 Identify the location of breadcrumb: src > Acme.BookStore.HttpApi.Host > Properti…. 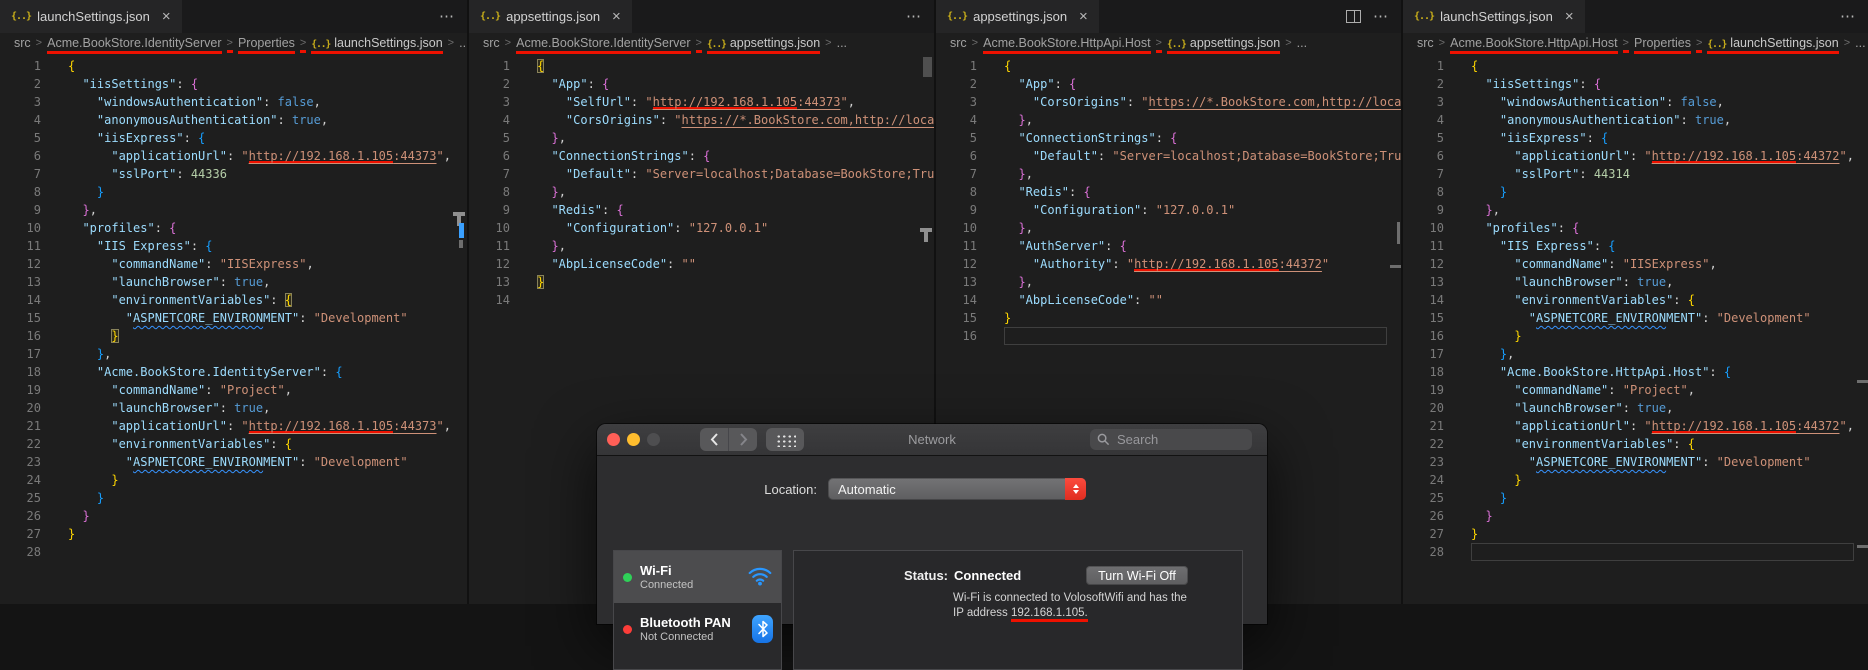
(1635, 45).